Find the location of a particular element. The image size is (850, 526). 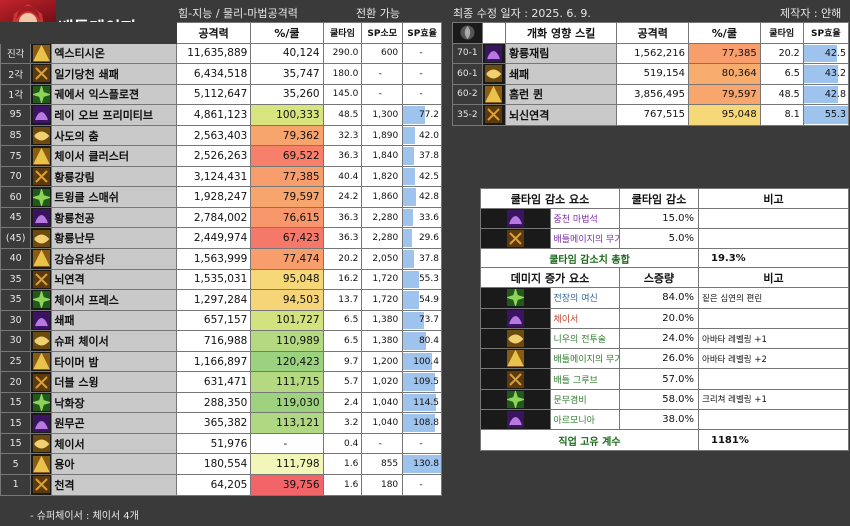

awakening-cooldown: 8.1 is located at coordinates (781, 115).